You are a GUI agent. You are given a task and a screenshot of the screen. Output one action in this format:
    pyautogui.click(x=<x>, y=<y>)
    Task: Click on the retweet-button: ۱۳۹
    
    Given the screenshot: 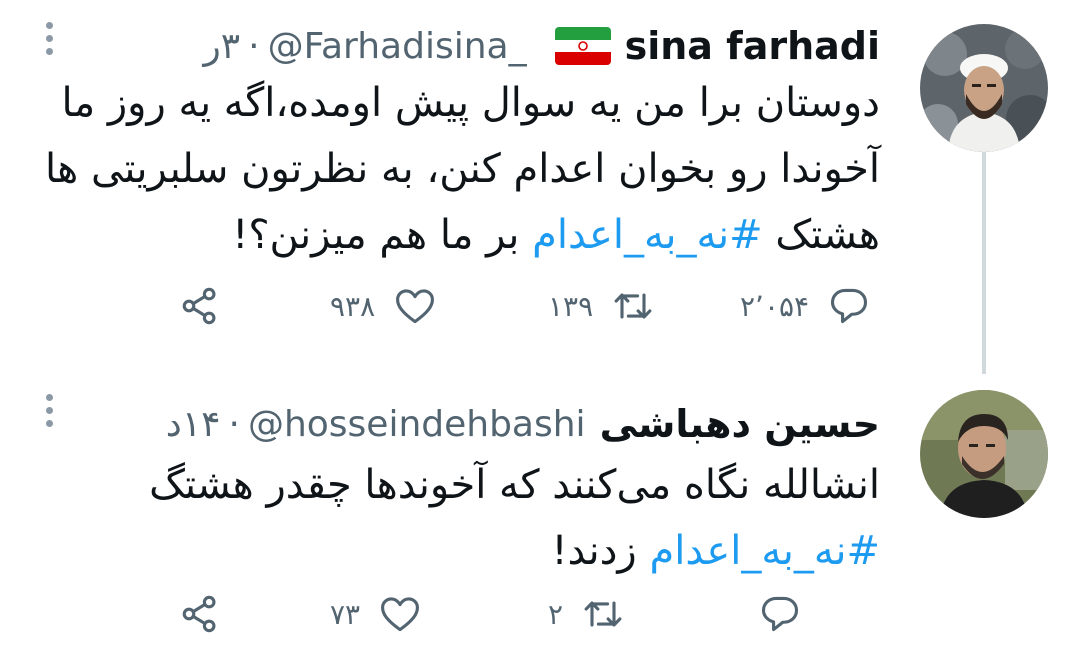 What is the action you would take?
    pyautogui.click(x=601, y=306)
    